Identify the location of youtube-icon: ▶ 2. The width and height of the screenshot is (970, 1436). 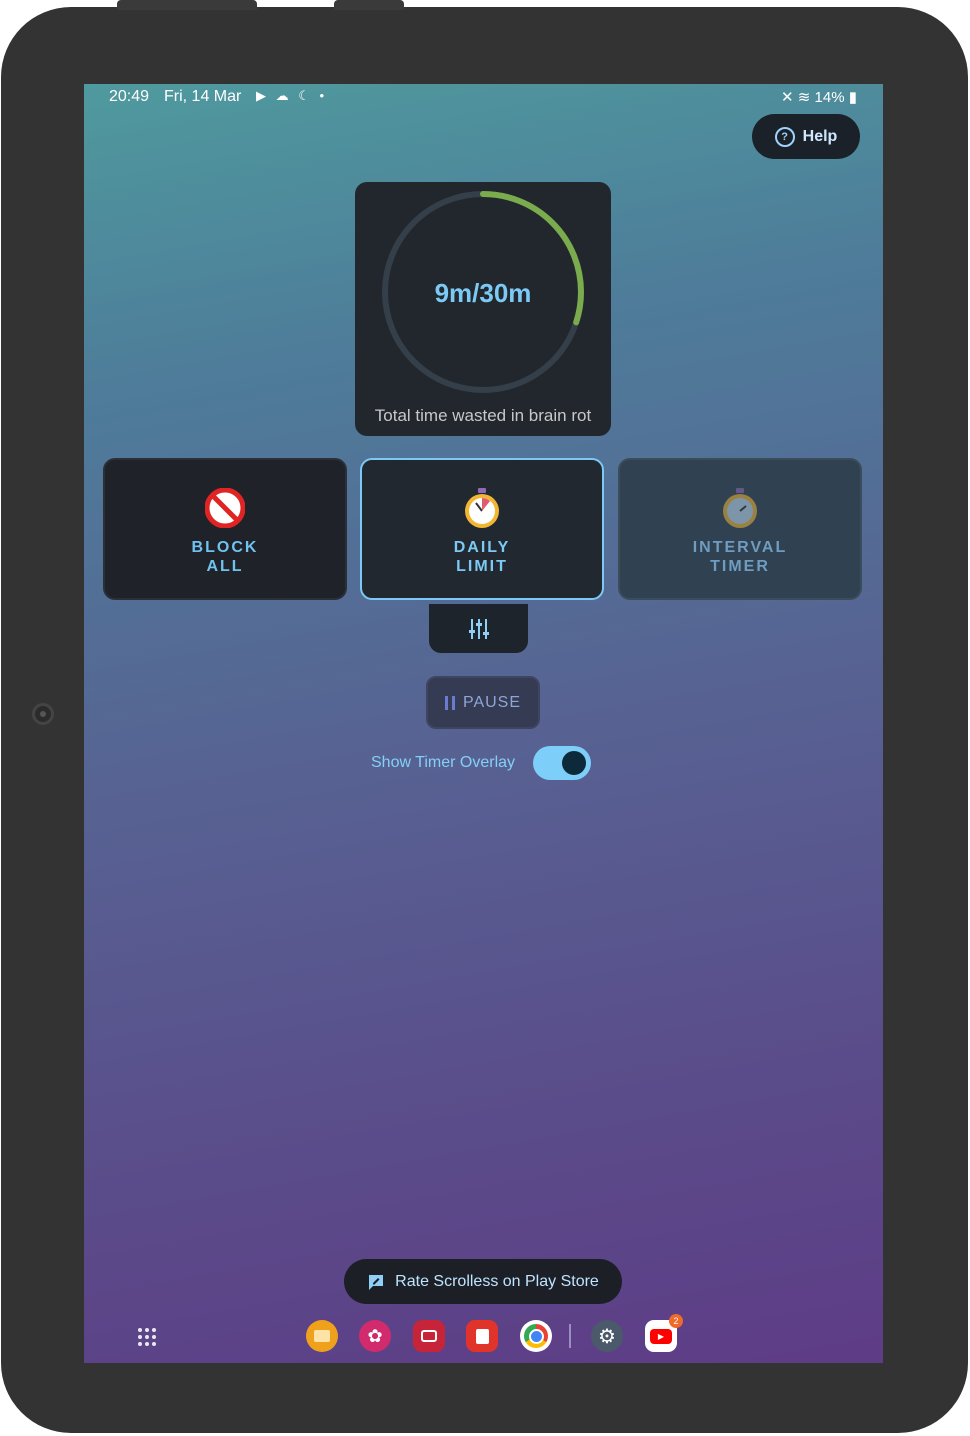
(664, 1333).